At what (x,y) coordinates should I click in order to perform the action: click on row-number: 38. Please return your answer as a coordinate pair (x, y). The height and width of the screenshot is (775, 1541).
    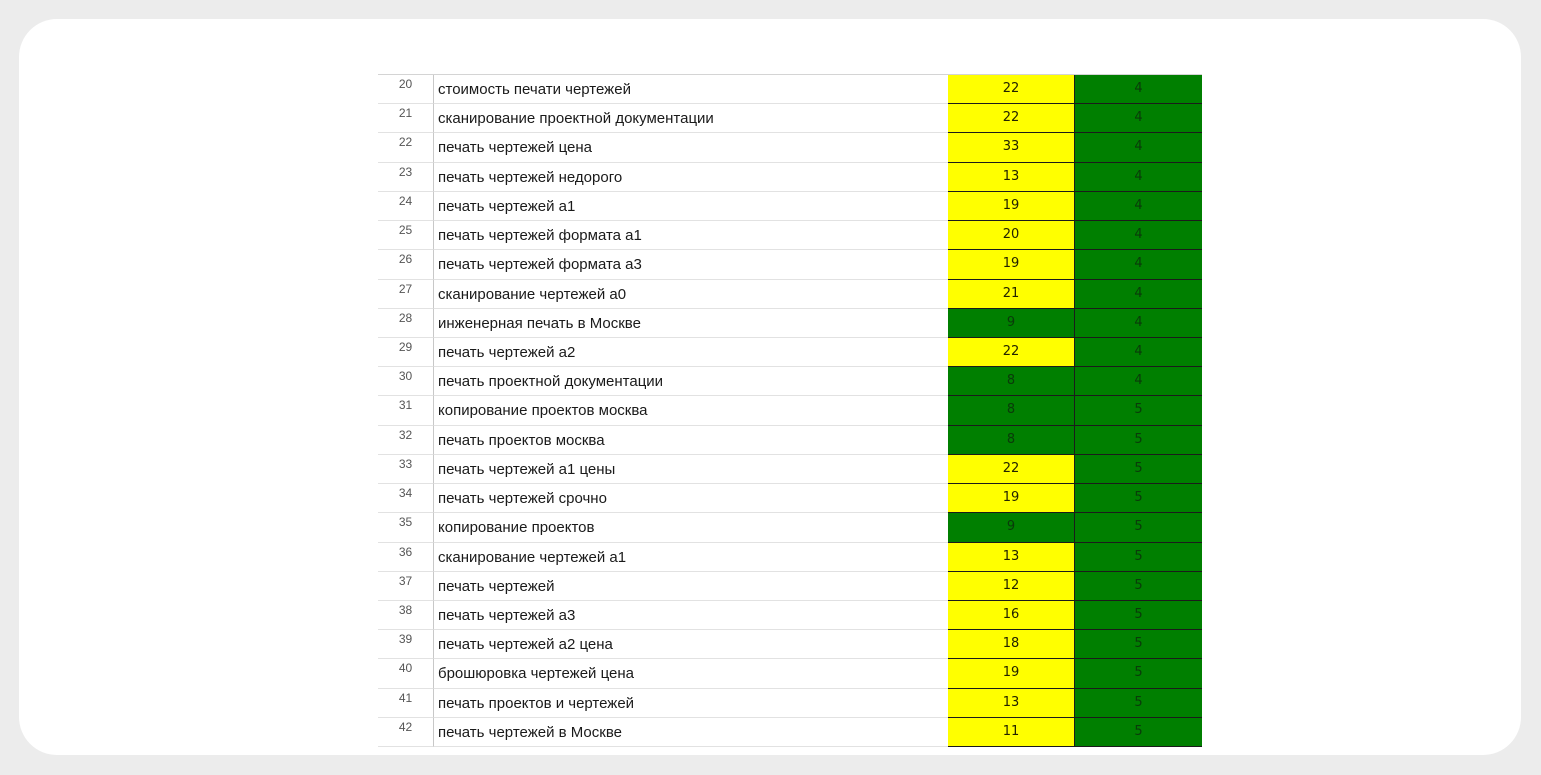
    Looking at the image, I should click on (406, 615).